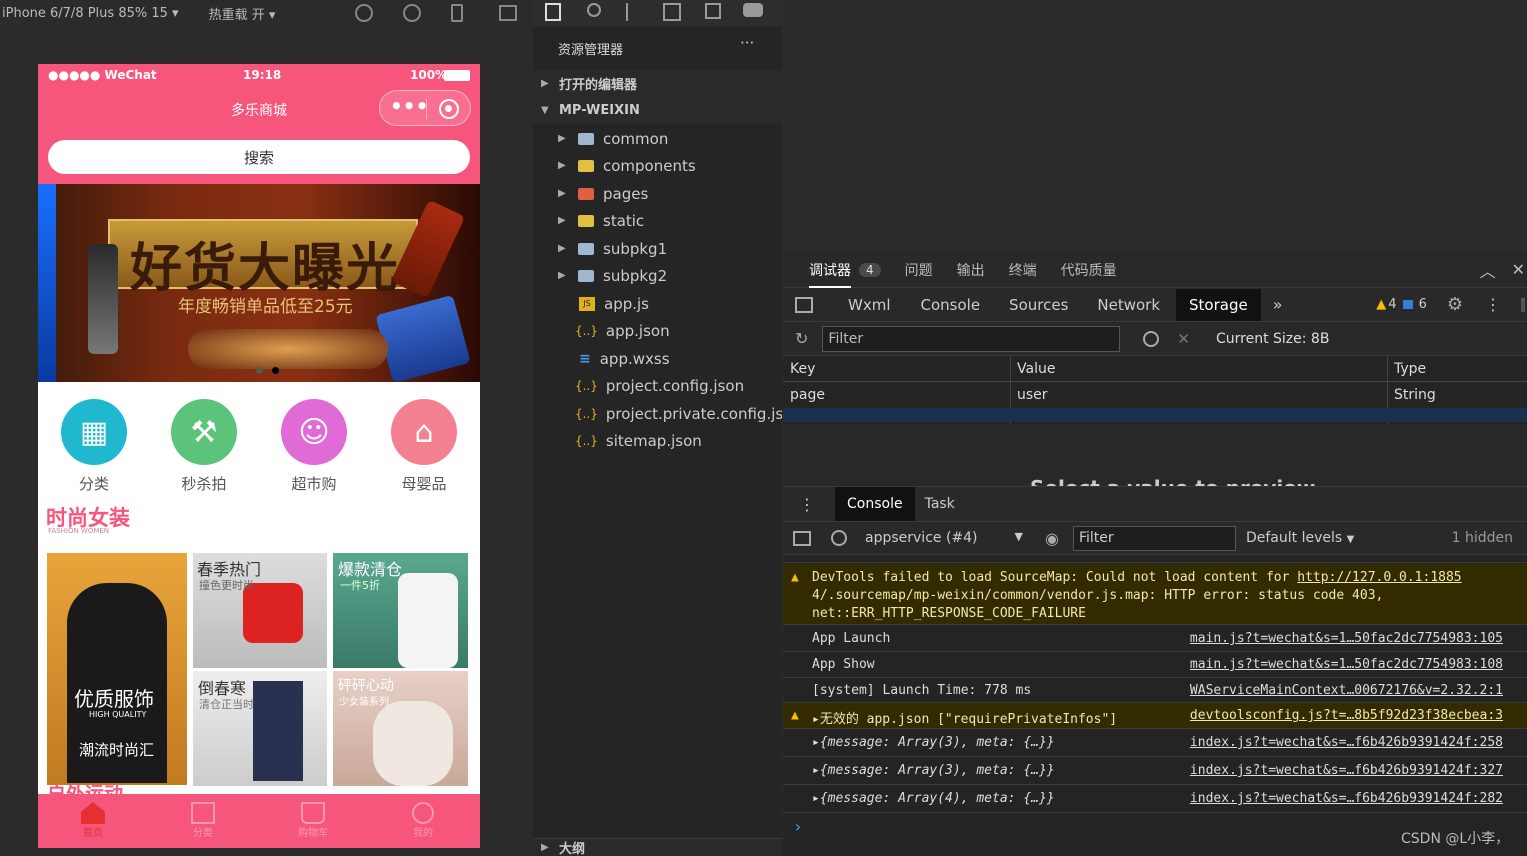 The height and width of the screenshot is (856, 1527). What do you see at coordinates (508, 13) in the screenshot?
I see `window-icon` at bounding box center [508, 13].